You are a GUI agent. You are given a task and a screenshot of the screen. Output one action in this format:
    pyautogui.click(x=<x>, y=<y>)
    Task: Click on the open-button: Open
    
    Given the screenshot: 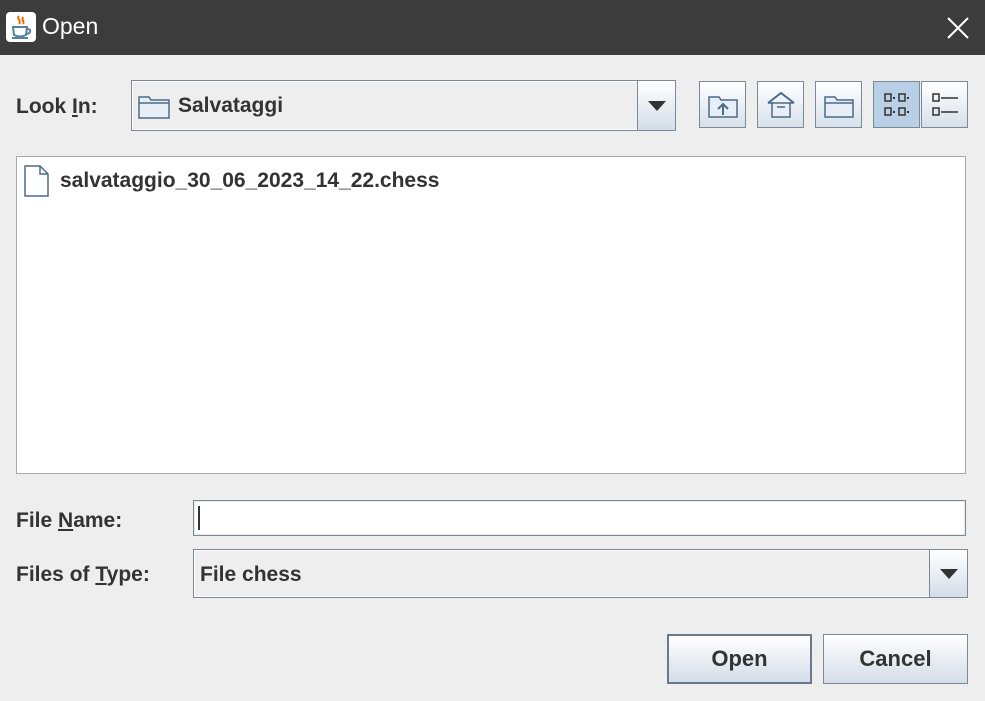 What is the action you would take?
    pyautogui.click(x=739, y=659)
    